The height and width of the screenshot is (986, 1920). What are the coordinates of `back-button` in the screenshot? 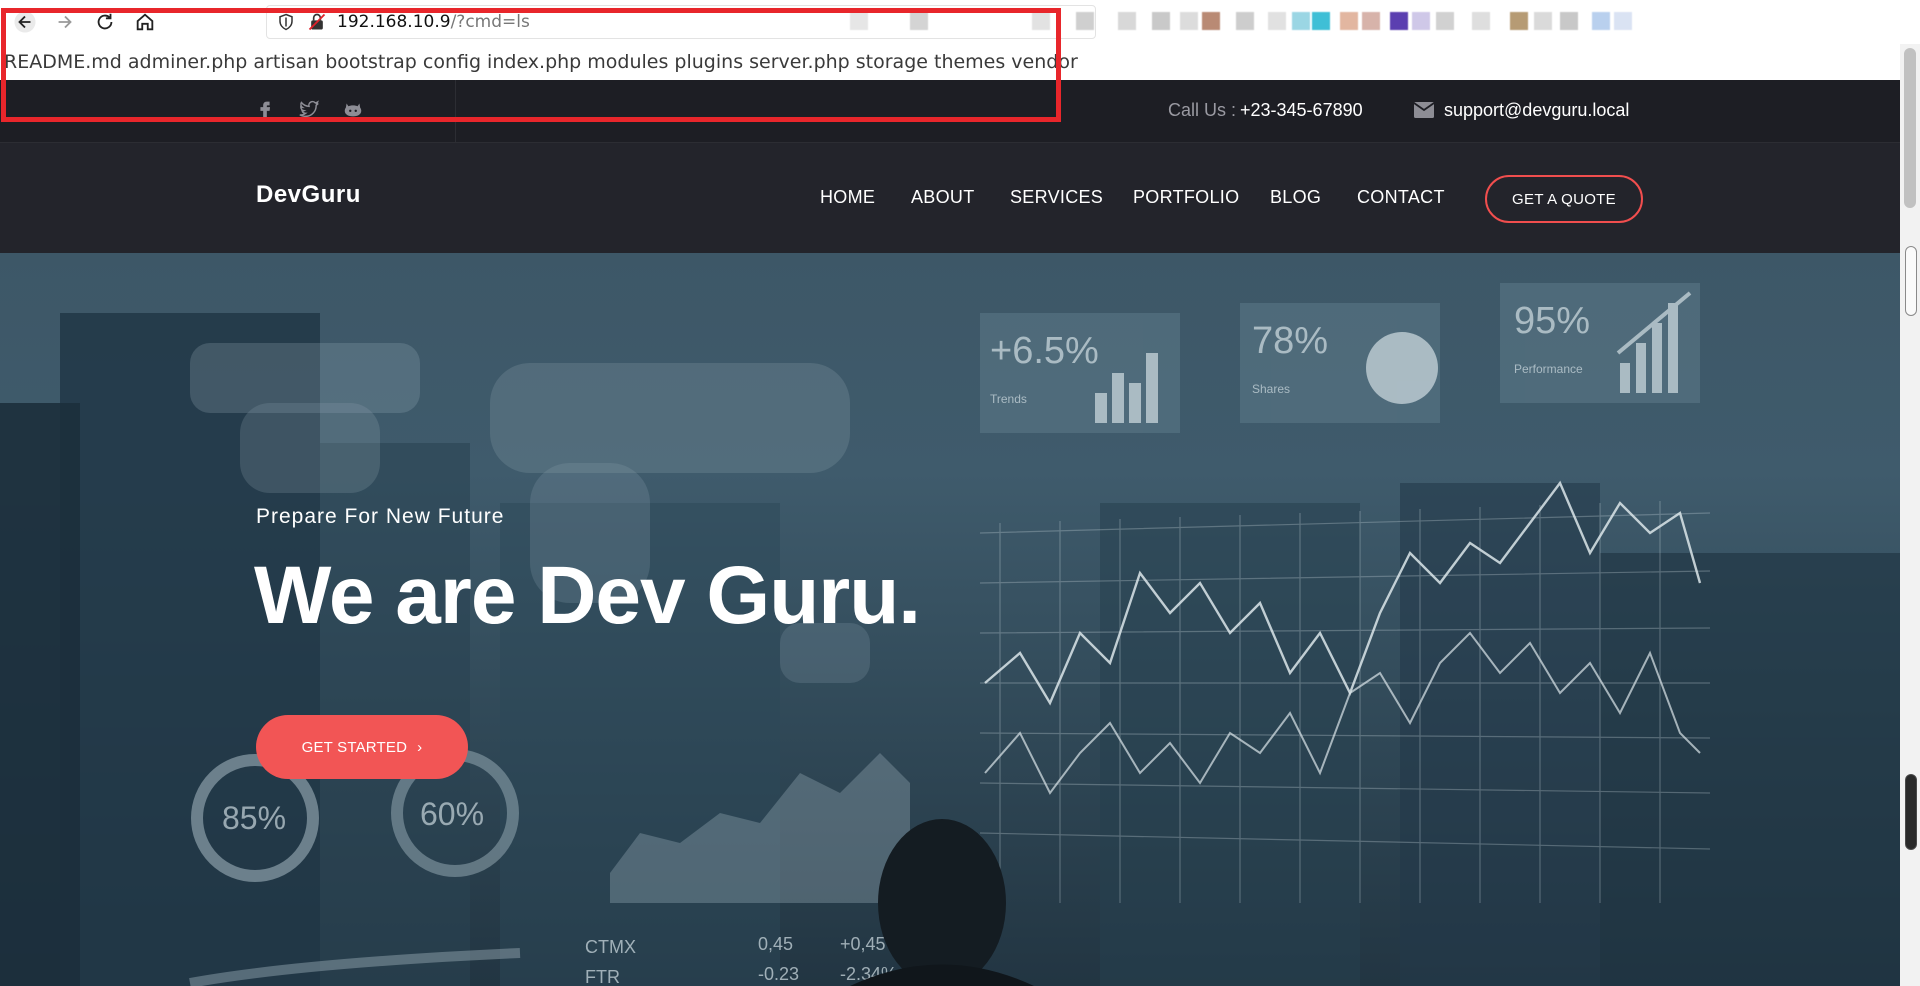 It's located at (25, 22).